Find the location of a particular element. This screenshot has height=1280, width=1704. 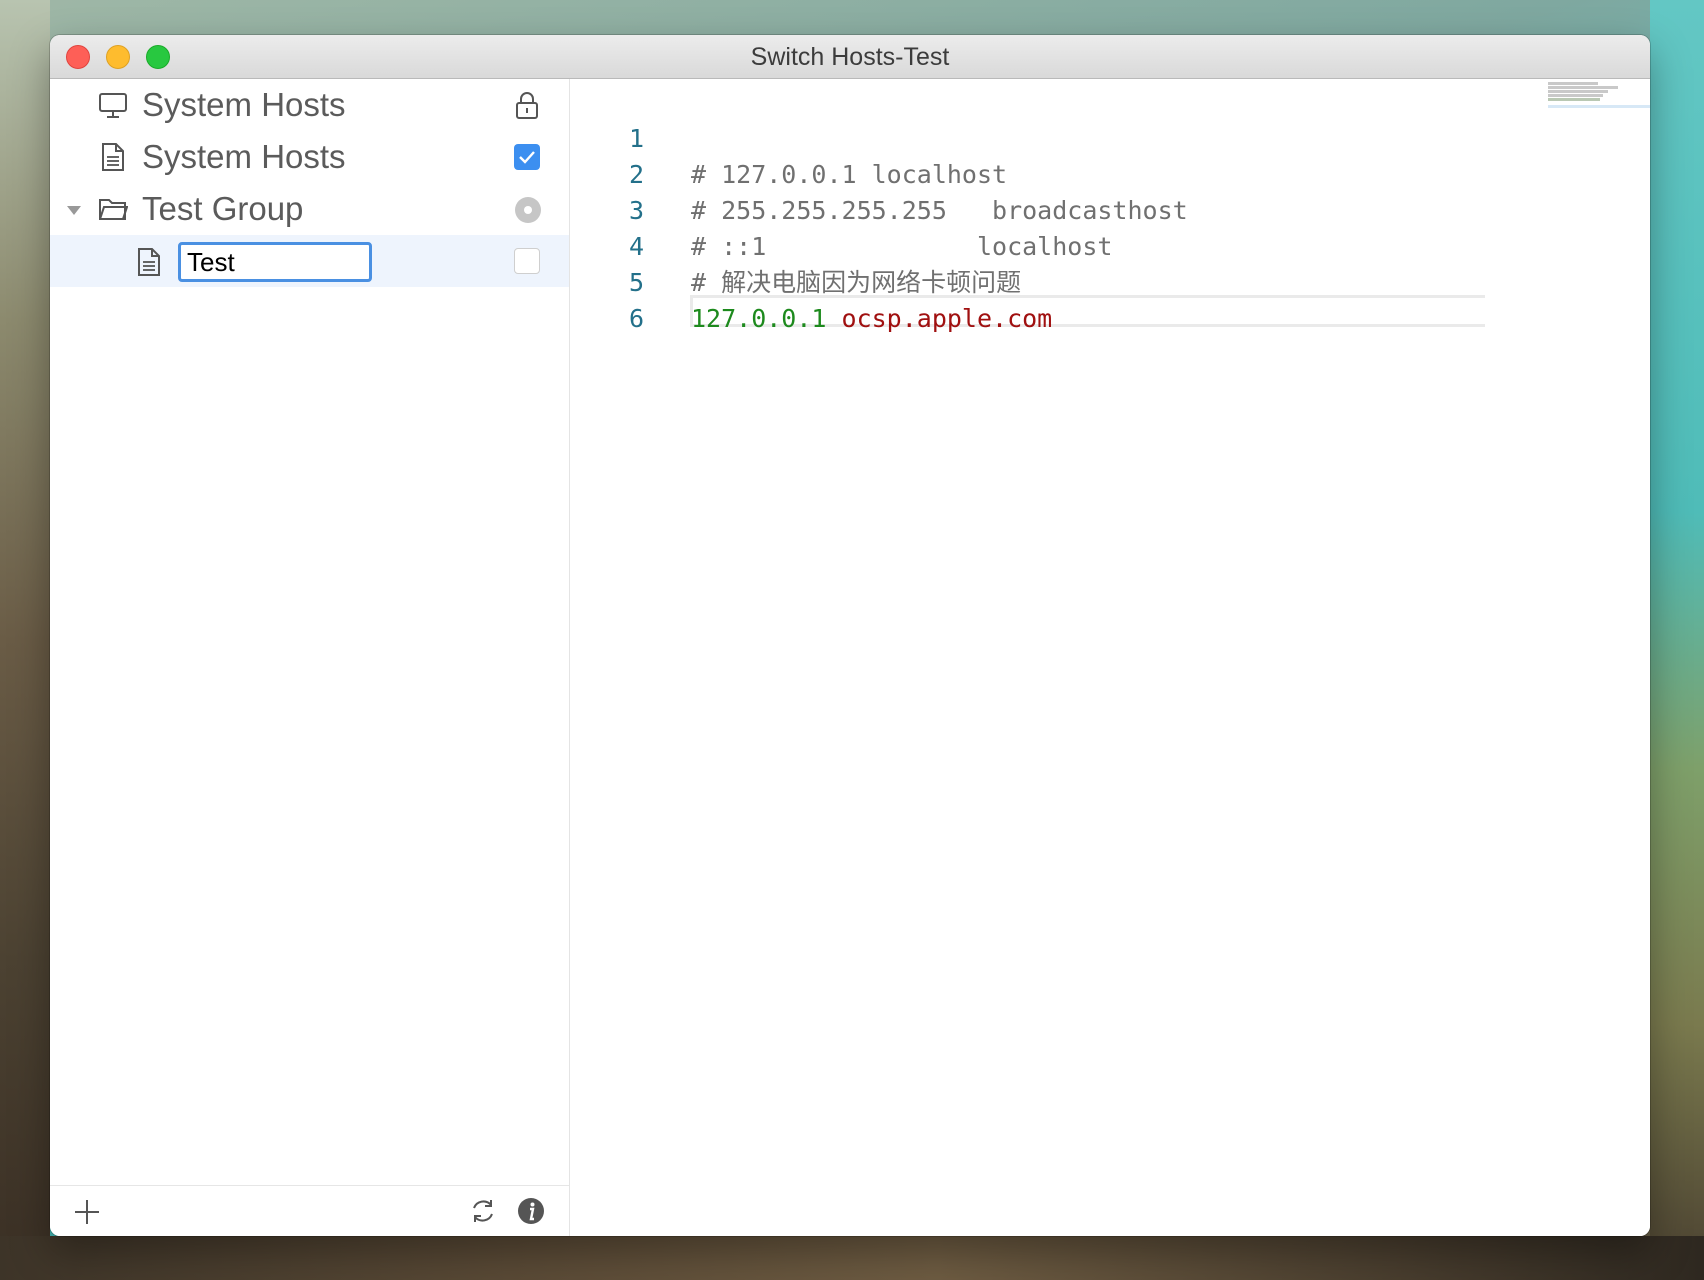

check-icon is located at coordinates (527, 157).